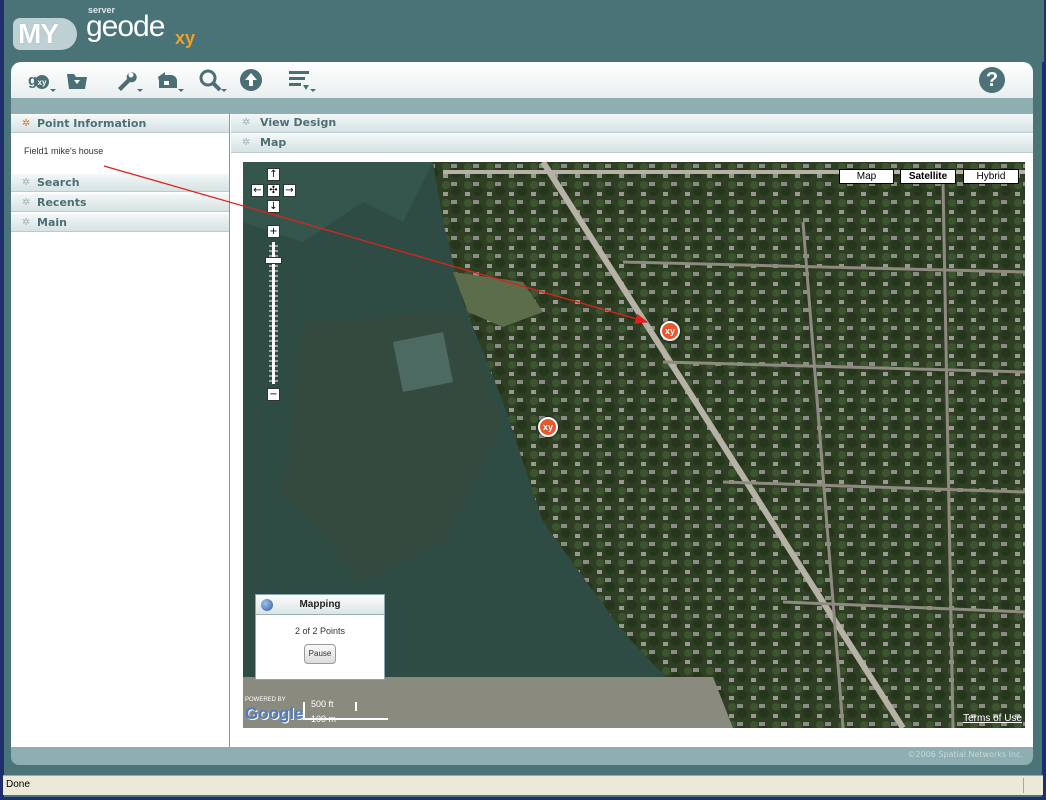 This screenshot has width=1046, height=800. What do you see at coordinates (273, 190) in the screenshot?
I see `pan-center-icon: ✣` at bounding box center [273, 190].